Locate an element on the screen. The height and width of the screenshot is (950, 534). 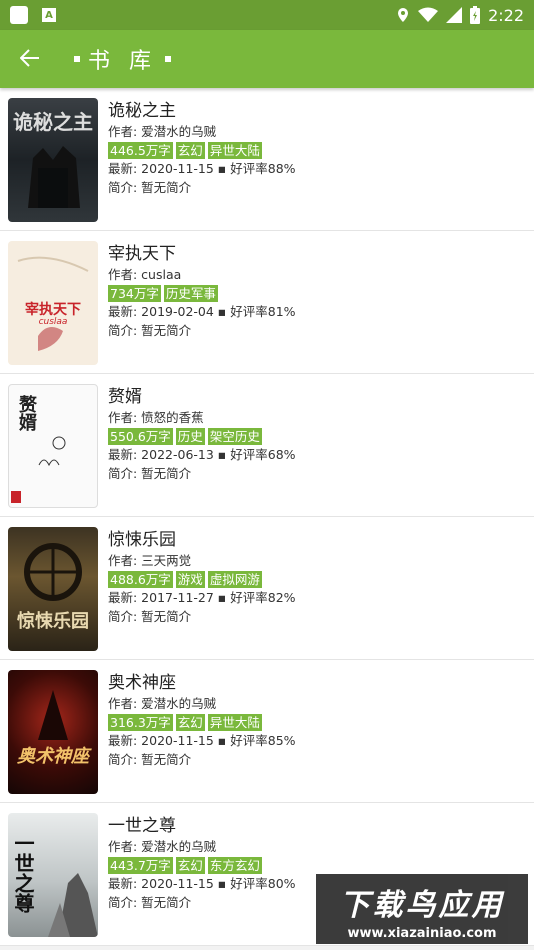
text-notification-icon: A is located at coordinates (49, 15).